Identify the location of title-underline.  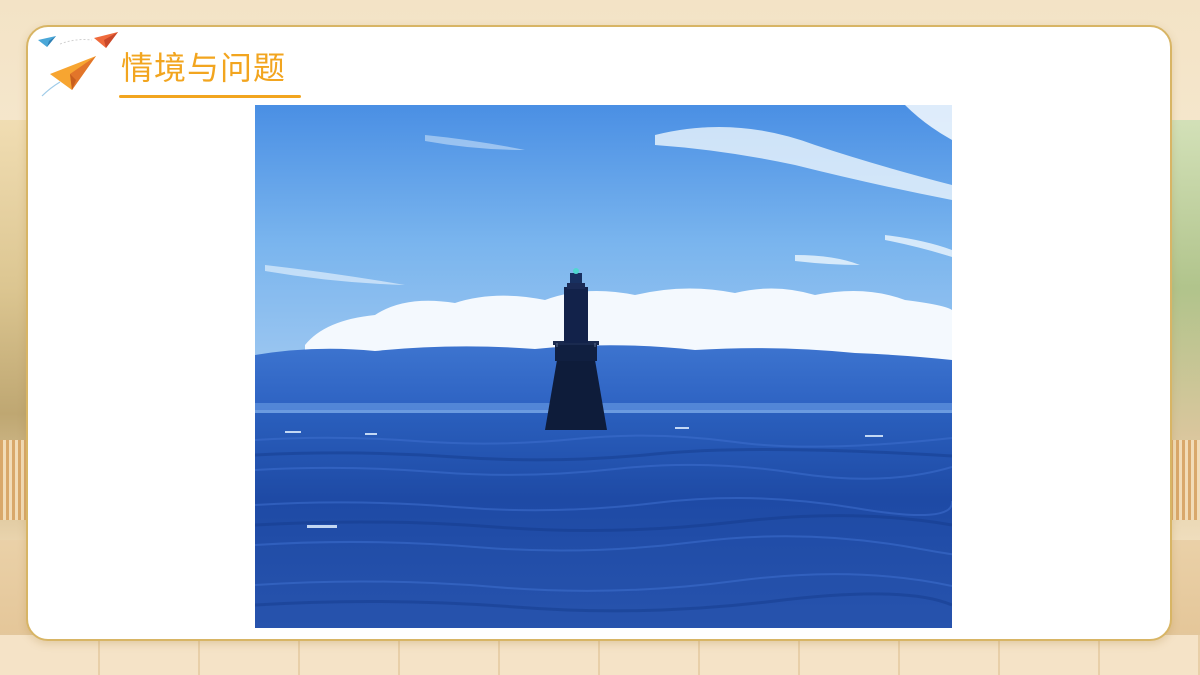
(210, 96).